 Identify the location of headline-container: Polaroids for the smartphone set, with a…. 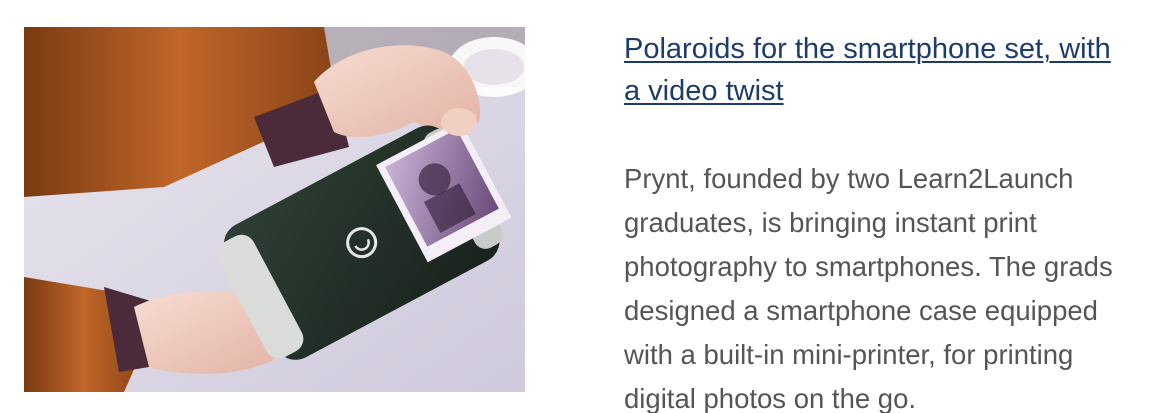
(874, 70).